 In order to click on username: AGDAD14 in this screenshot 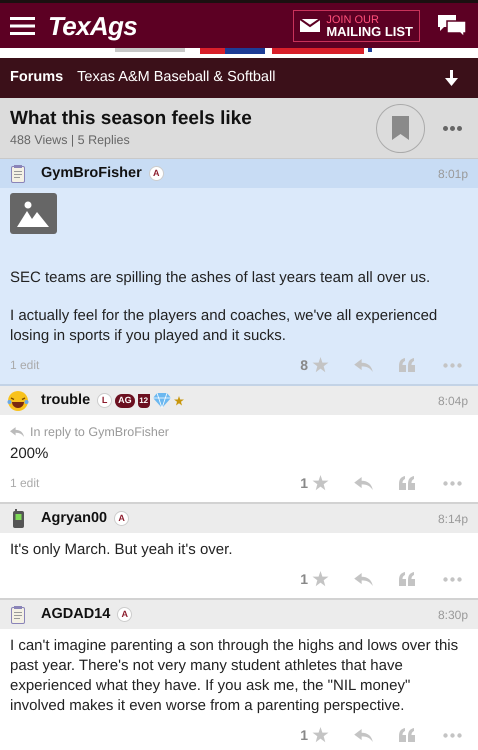, I will do `click(75, 615)`.